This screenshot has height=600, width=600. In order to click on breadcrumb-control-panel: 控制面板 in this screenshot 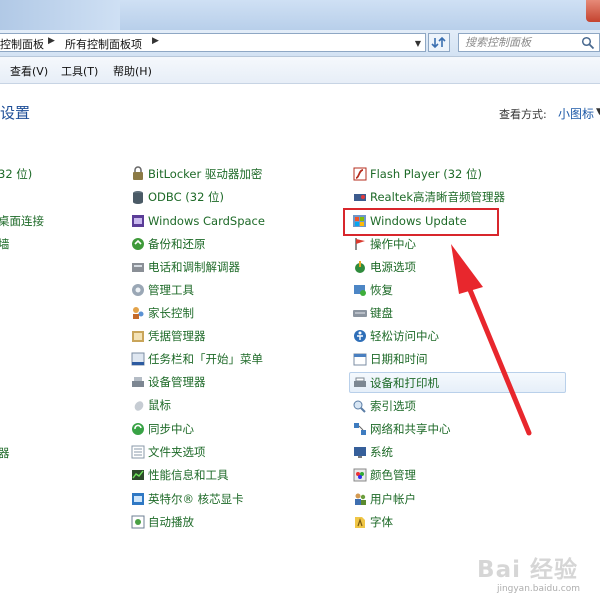, I will do `click(22, 44)`.